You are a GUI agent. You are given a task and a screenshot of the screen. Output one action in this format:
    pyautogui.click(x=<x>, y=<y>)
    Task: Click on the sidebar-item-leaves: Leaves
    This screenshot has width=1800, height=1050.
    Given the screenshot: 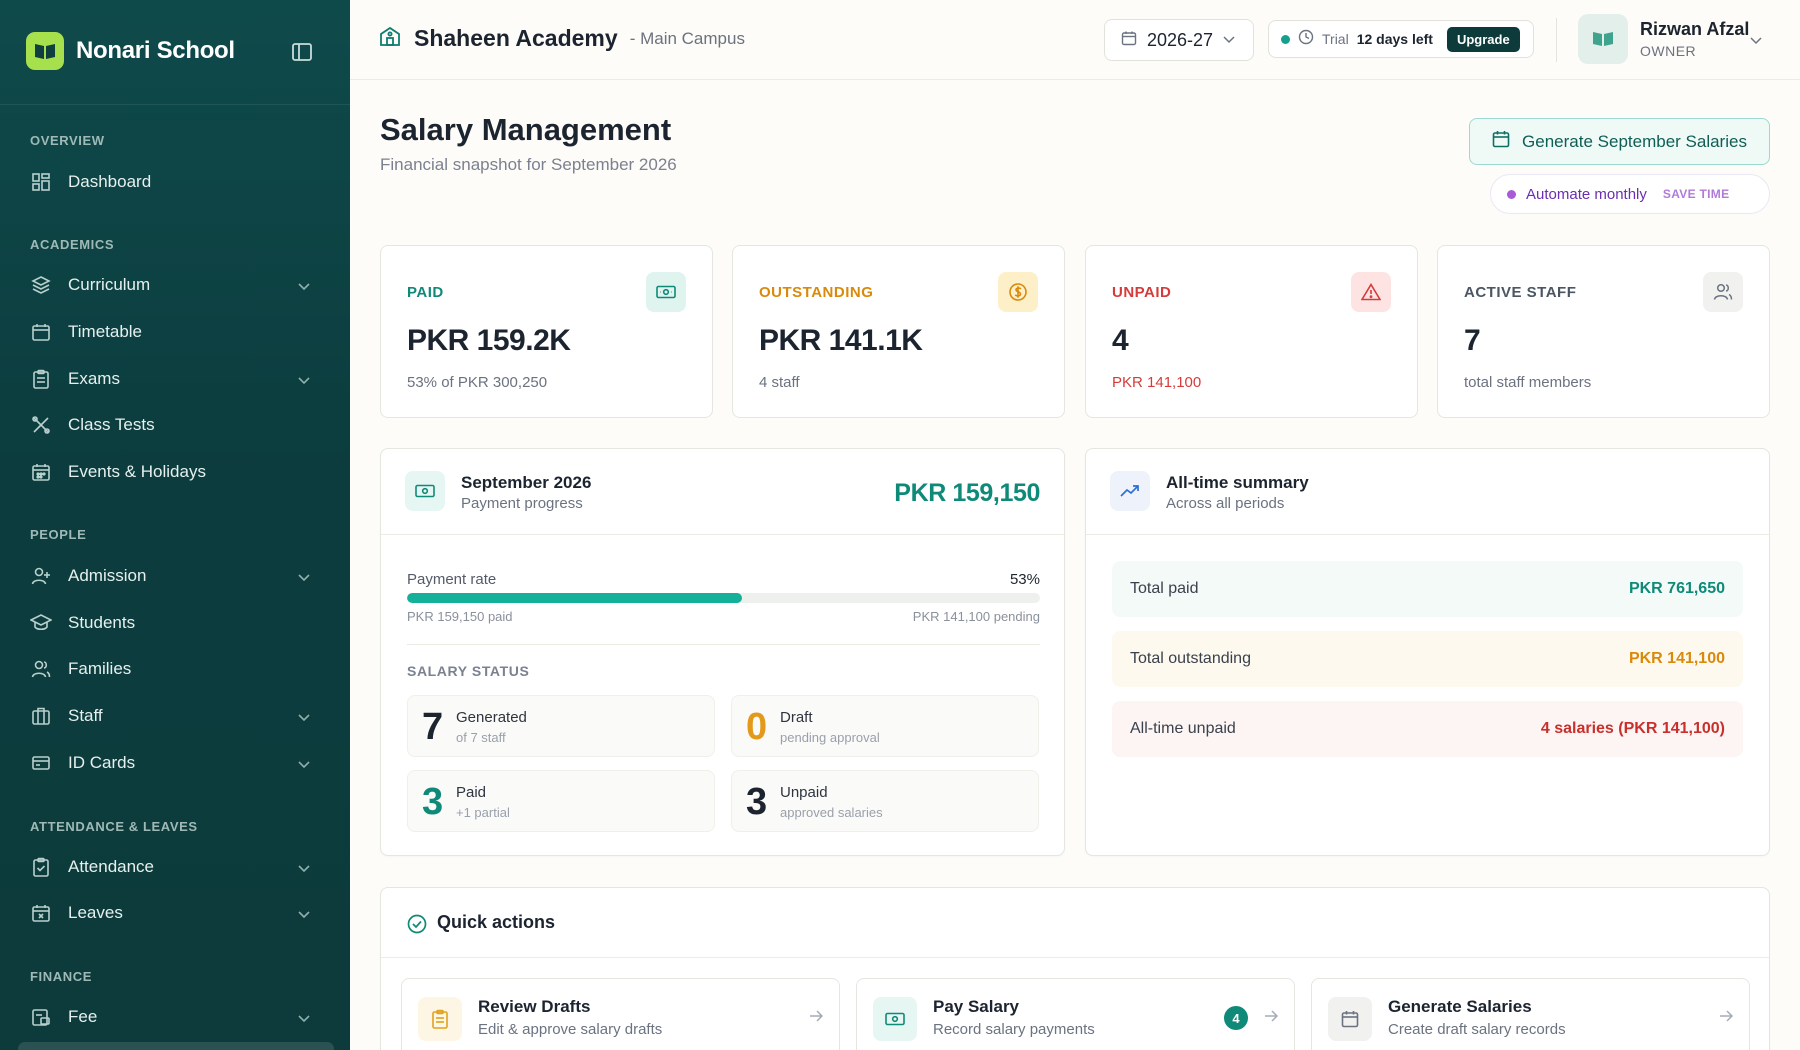 What is the action you would take?
    pyautogui.click(x=175, y=913)
    